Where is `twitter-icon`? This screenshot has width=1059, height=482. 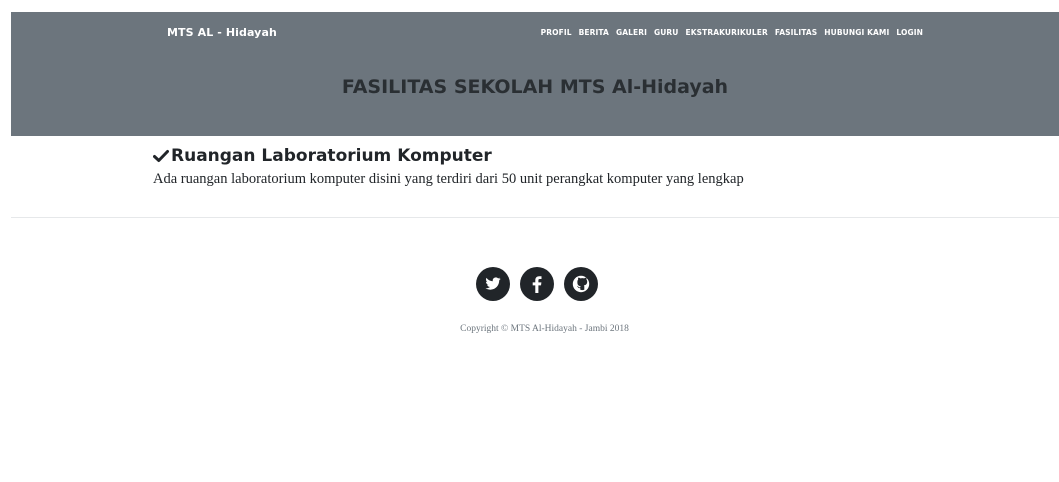
twitter-icon is located at coordinates (493, 283).